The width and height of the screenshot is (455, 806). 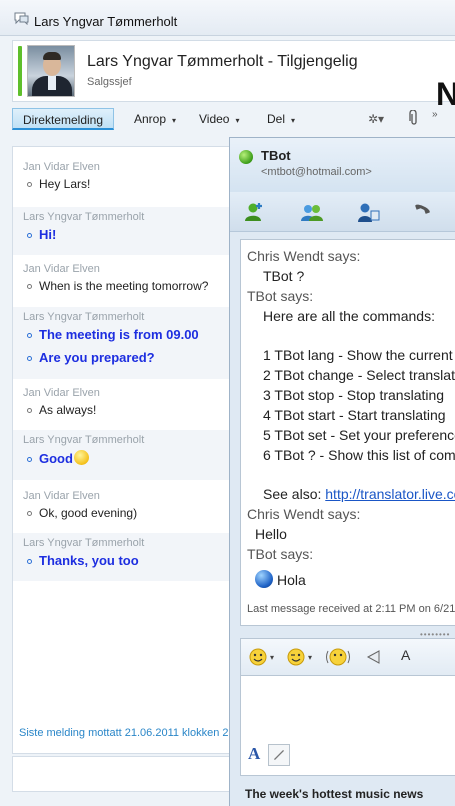 What do you see at coordinates (129, 234) in the screenshot?
I see `message-text: Hi!` at bounding box center [129, 234].